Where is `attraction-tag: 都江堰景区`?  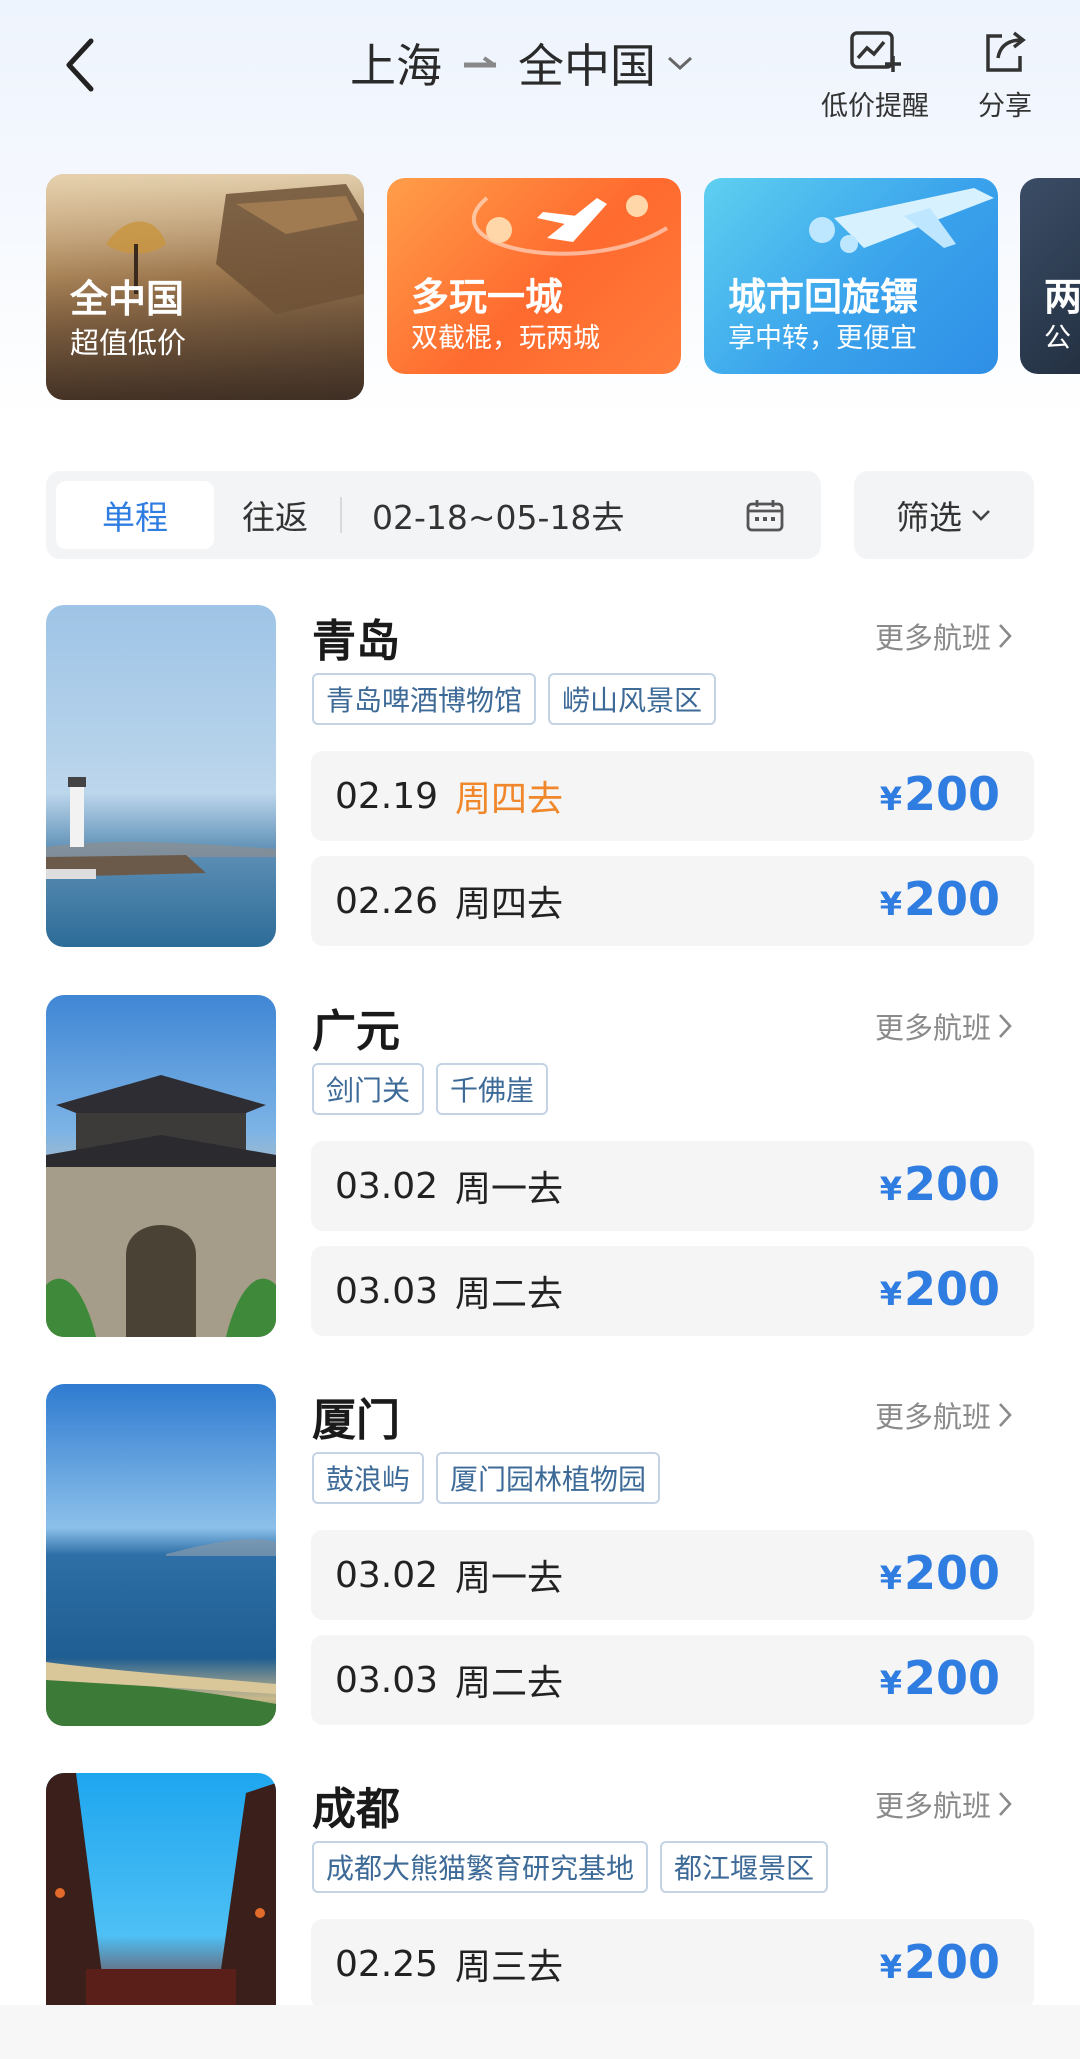
attraction-tag: 都江堰景区 is located at coordinates (744, 1867).